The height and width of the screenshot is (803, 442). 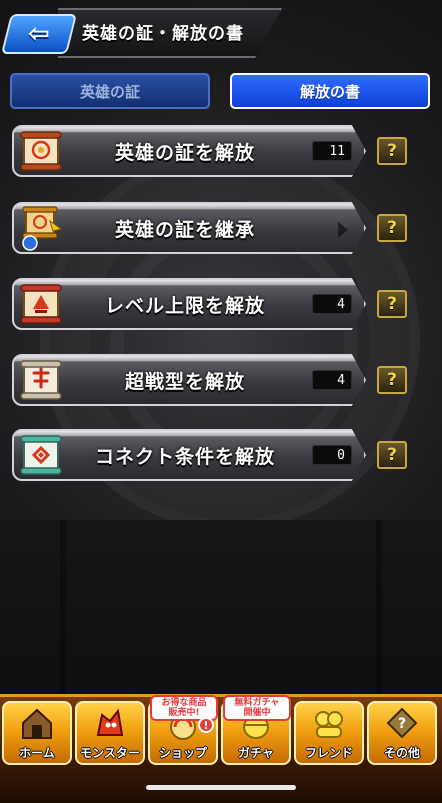 I want to click on header: ⇦ 英雄の証・解放の書, so click(x=150, y=33).